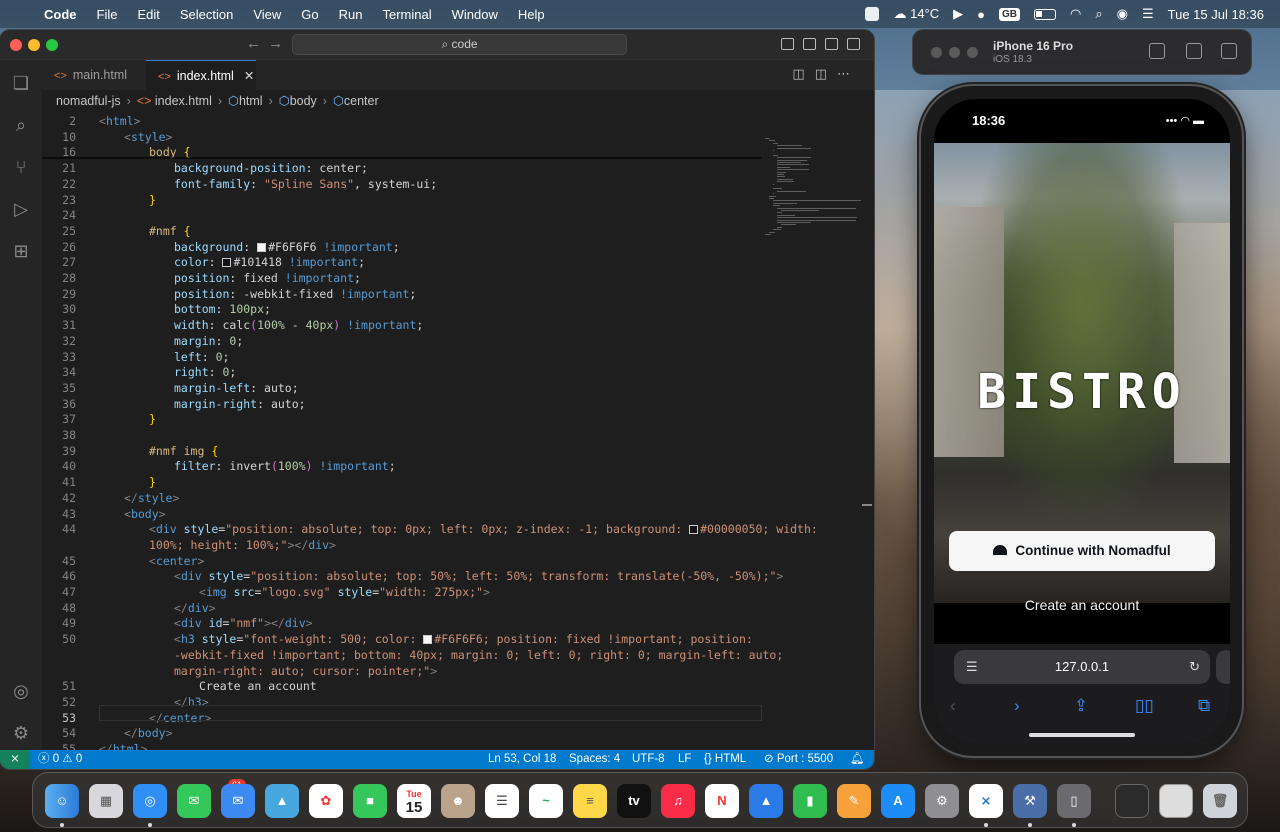 The height and width of the screenshot is (832, 1280). Describe the element at coordinates (21, 691) in the screenshot. I see `accounts-icon: ◎` at that location.